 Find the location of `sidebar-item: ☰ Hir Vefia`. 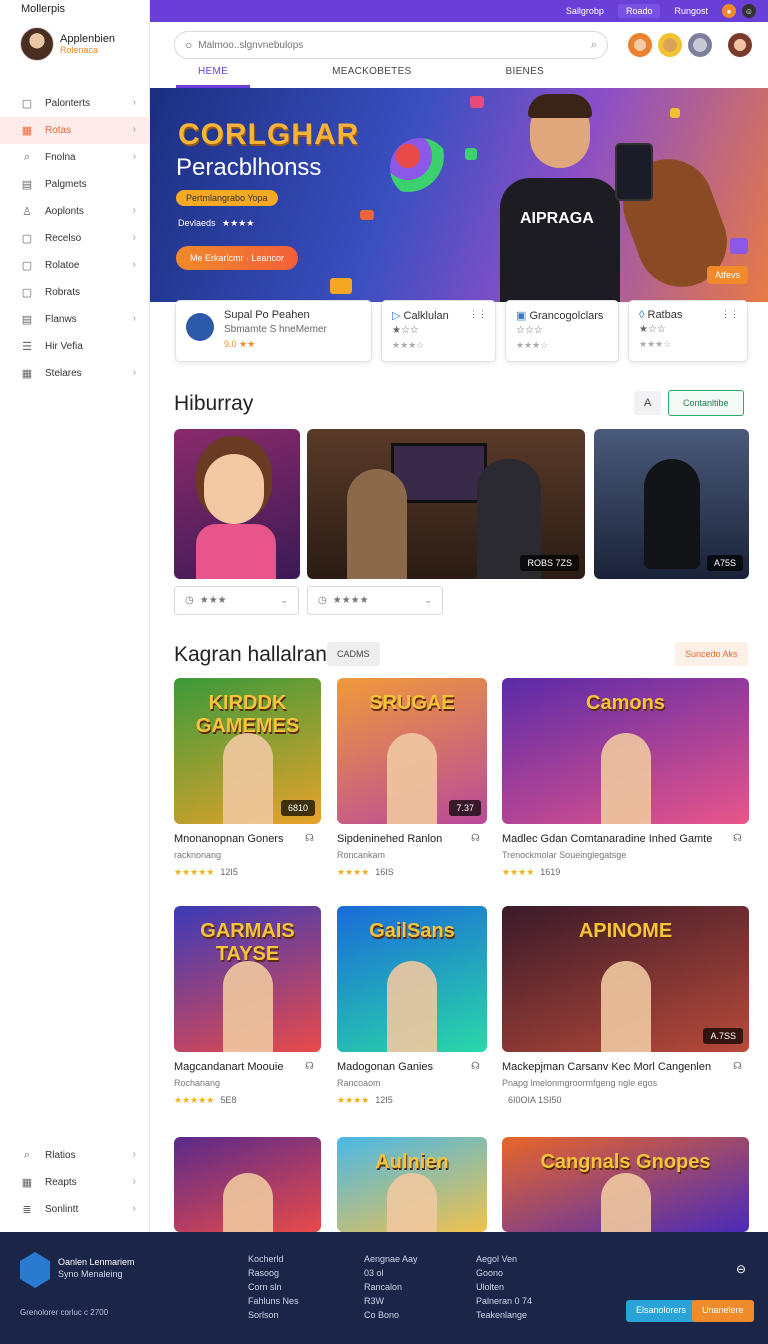

sidebar-item: ☰ Hir Vefia is located at coordinates (75, 346).